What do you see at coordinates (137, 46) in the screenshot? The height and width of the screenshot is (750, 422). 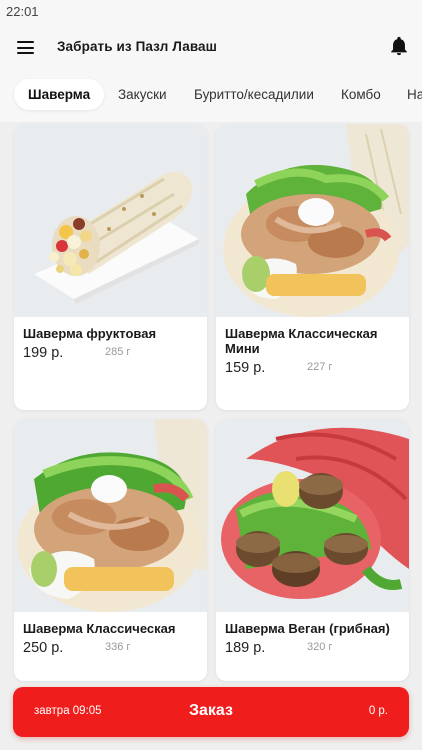 I see `pickup-location-title: Забрать из Пазл Лаваш` at bounding box center [137, 46].